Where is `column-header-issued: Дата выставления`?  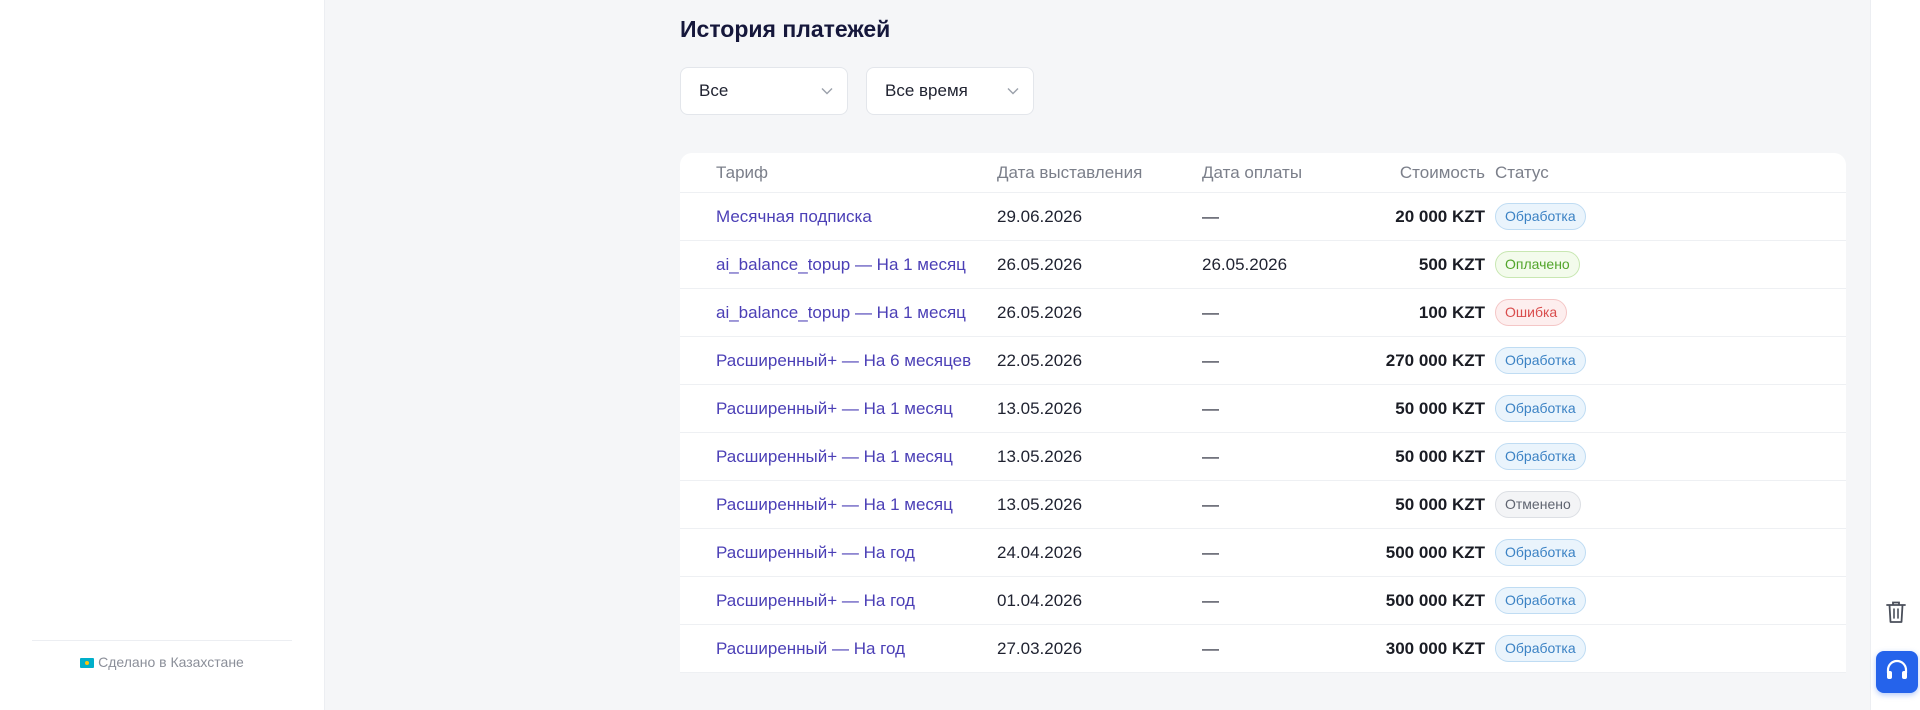 column-header-issued: Дата выставления is located at coordinates (1070, 172).